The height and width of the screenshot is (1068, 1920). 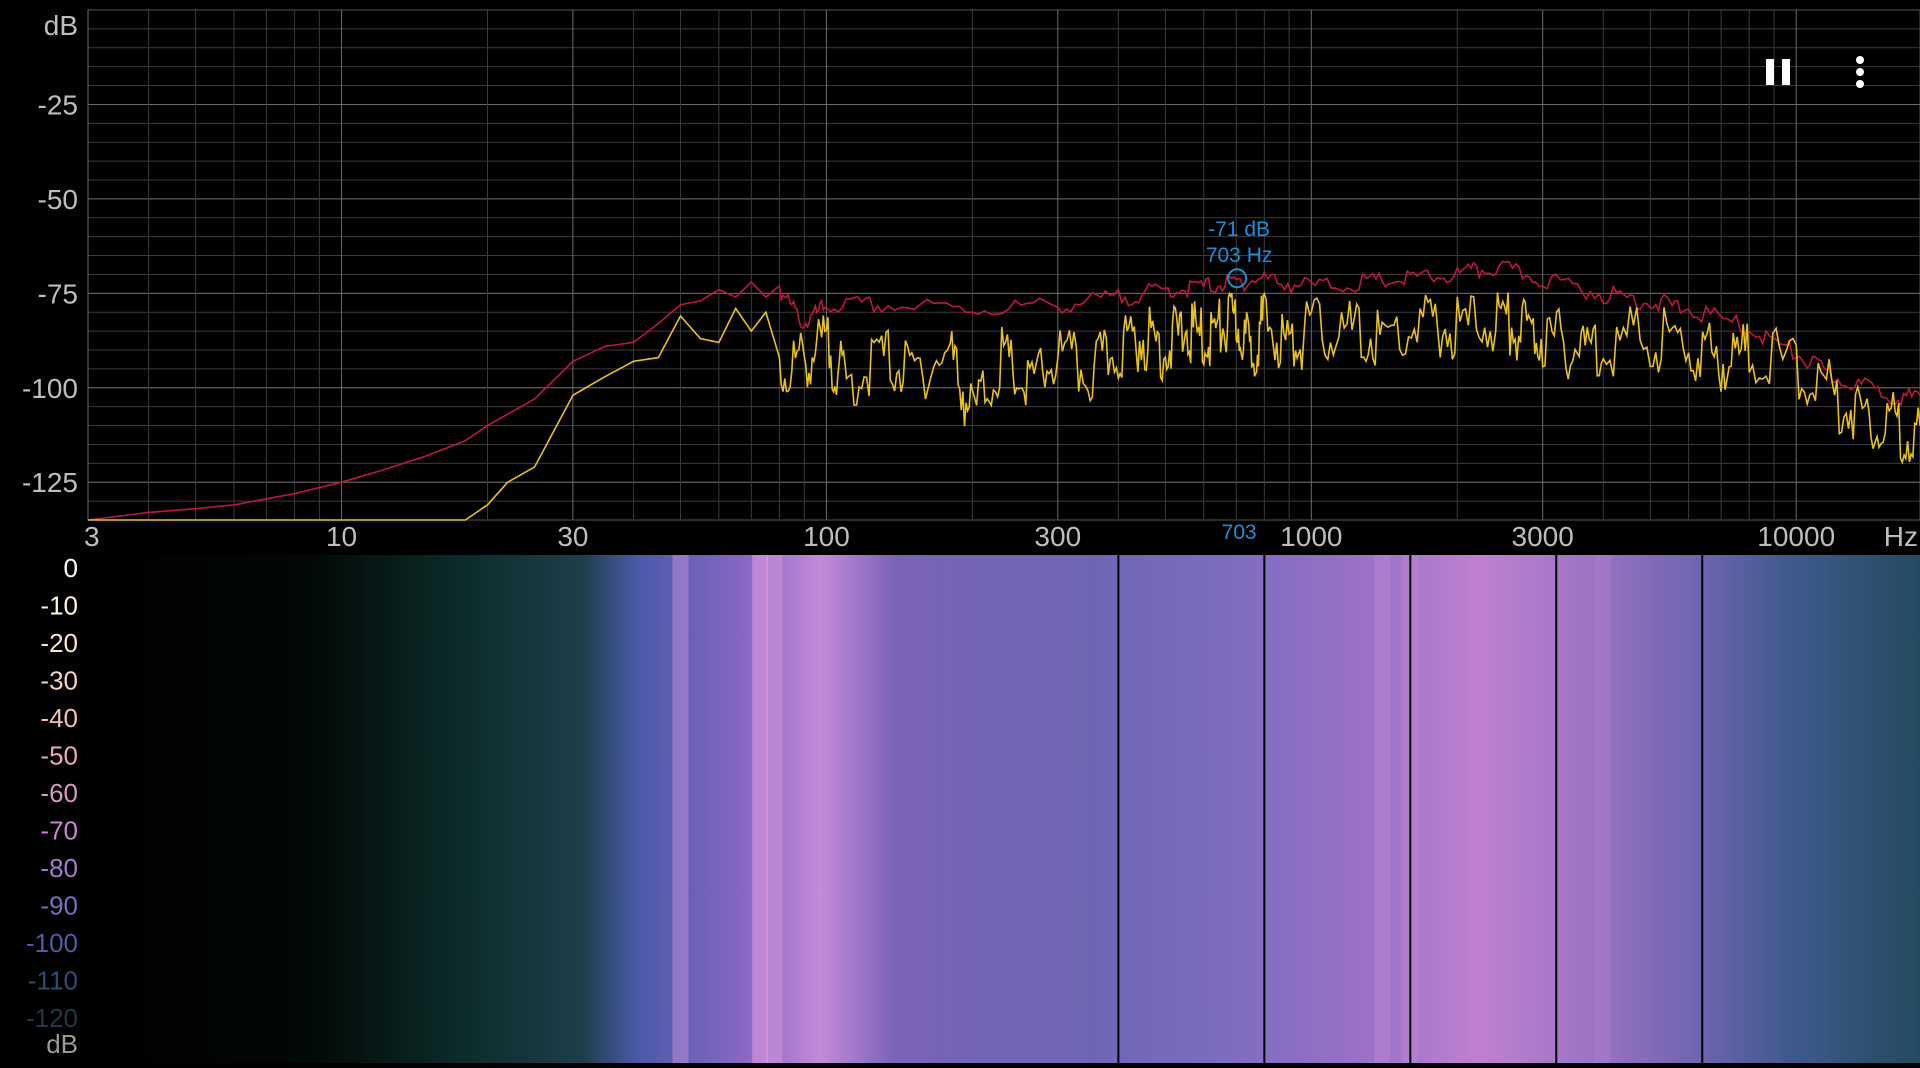 What do you see at coordinates (61, 25) in the screenshot?
I see `y-tick-label: dB` at bounding box center [61, 25].